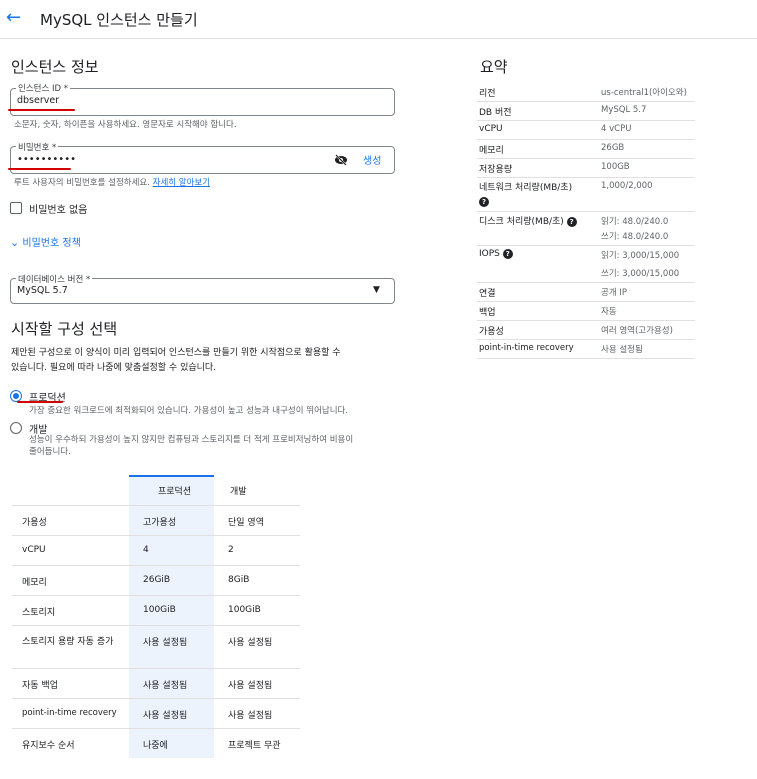 This screenshot has height=779, width=757. I want to click on comparison-cell: 단일 영역, so click(246, 523).